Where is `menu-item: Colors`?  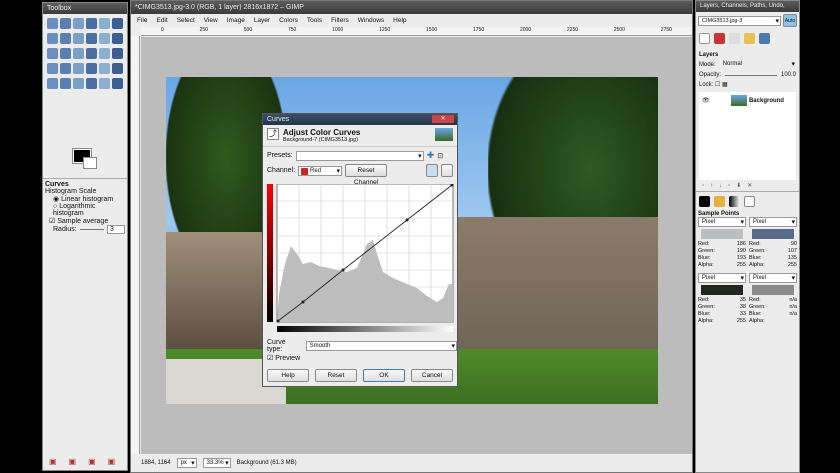 menu-item: Colors is located at coordinates (288, 20).